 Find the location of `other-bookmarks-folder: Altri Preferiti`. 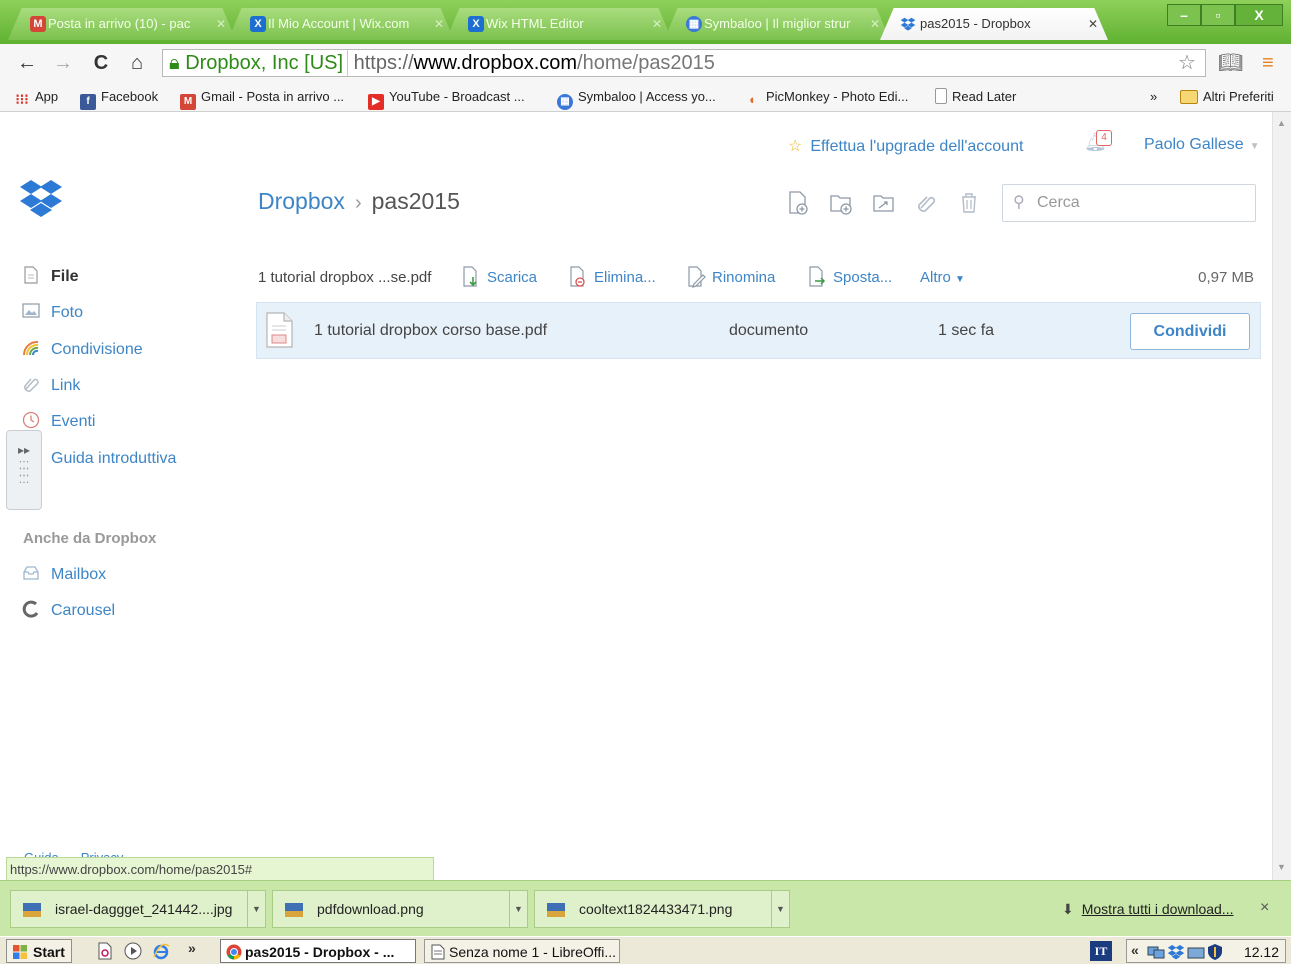

other-bookmarks-folder: Altri Preferiti is located at coordinates (1227, 97).